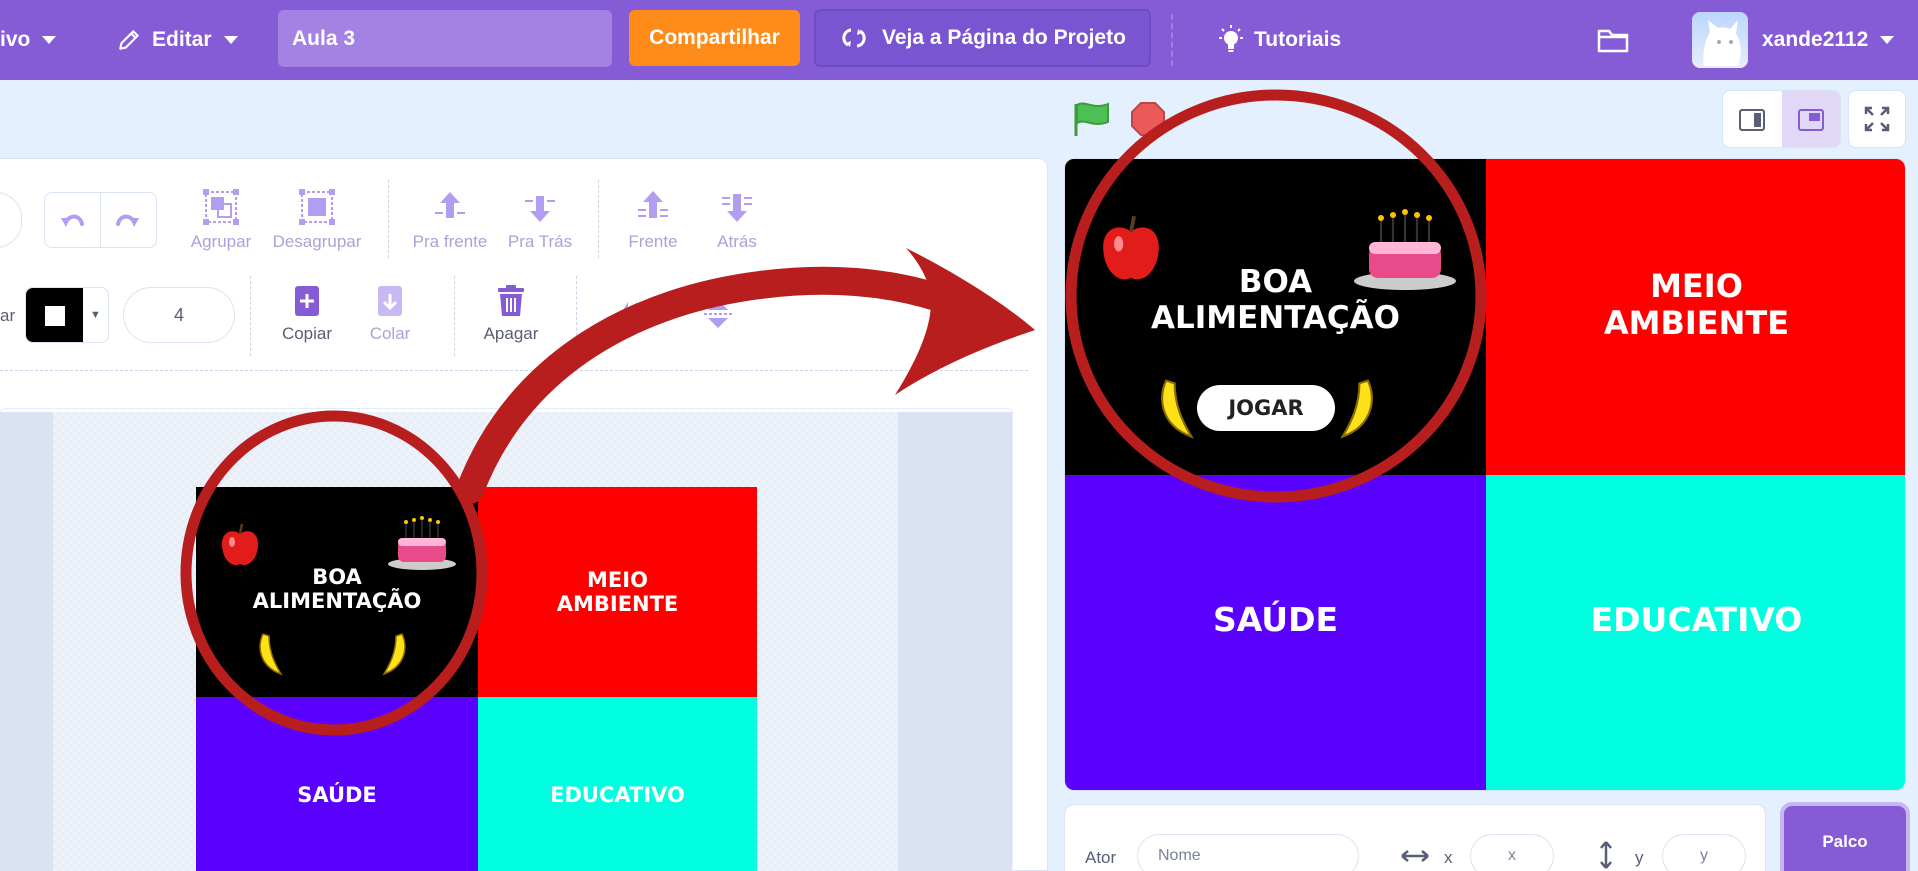 The height and width of the screenshot is (871, 1918). Describe the element at coordinates (1101, 857) in the screenshot. I see `sprite-label: Ator` at that location.